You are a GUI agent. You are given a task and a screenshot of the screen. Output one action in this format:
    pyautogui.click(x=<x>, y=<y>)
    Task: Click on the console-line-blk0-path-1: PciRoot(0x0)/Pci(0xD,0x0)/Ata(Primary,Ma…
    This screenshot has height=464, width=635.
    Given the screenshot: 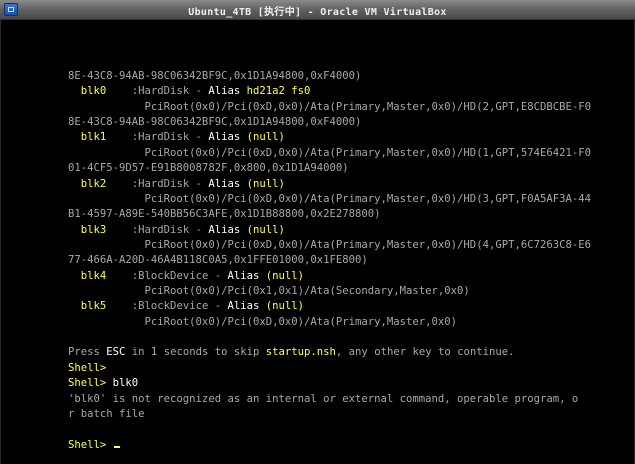 What is the action you would take?
    pyautogui.click(x=329, y=107)
    